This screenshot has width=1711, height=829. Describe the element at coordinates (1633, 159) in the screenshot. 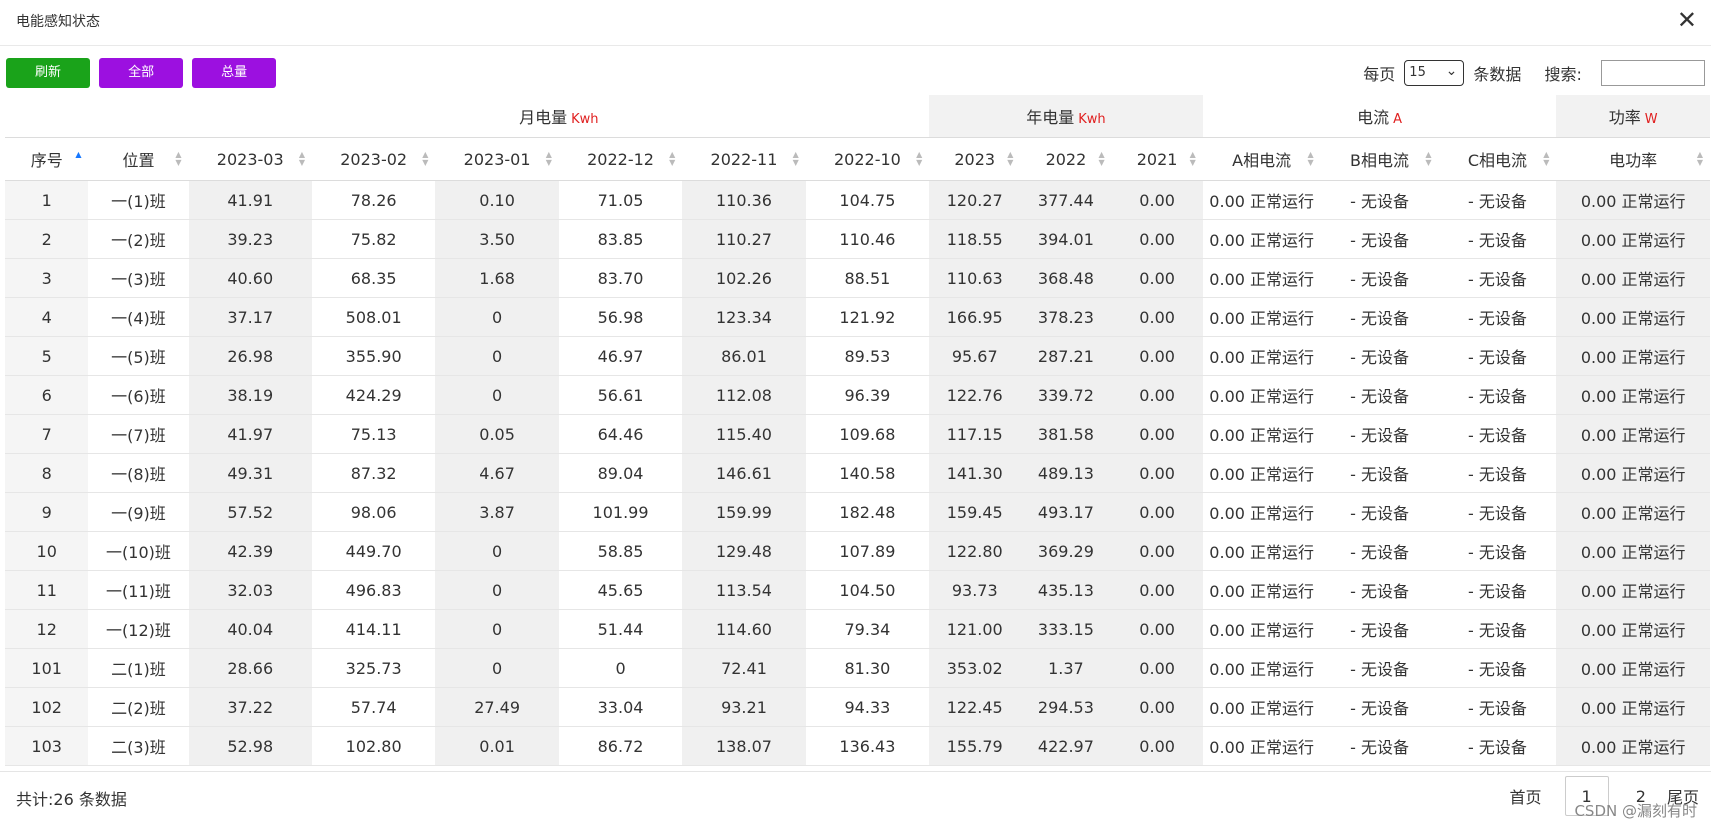

I see `column-header: 电功率 ▲ ▼` at that location.